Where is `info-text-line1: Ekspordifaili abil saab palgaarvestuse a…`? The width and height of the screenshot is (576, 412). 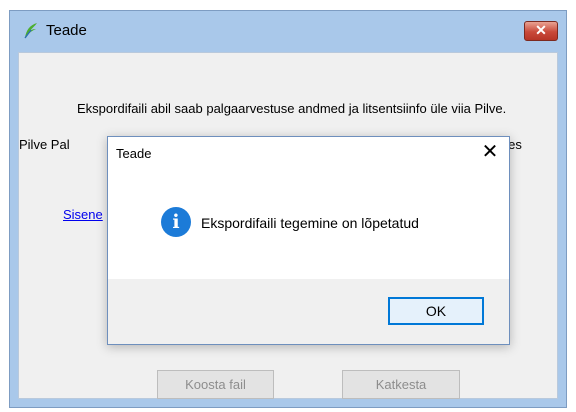
info-text-line1: Ekspordifaili abil saab palgaarvestuse a… is located at coordinates (292, 108).